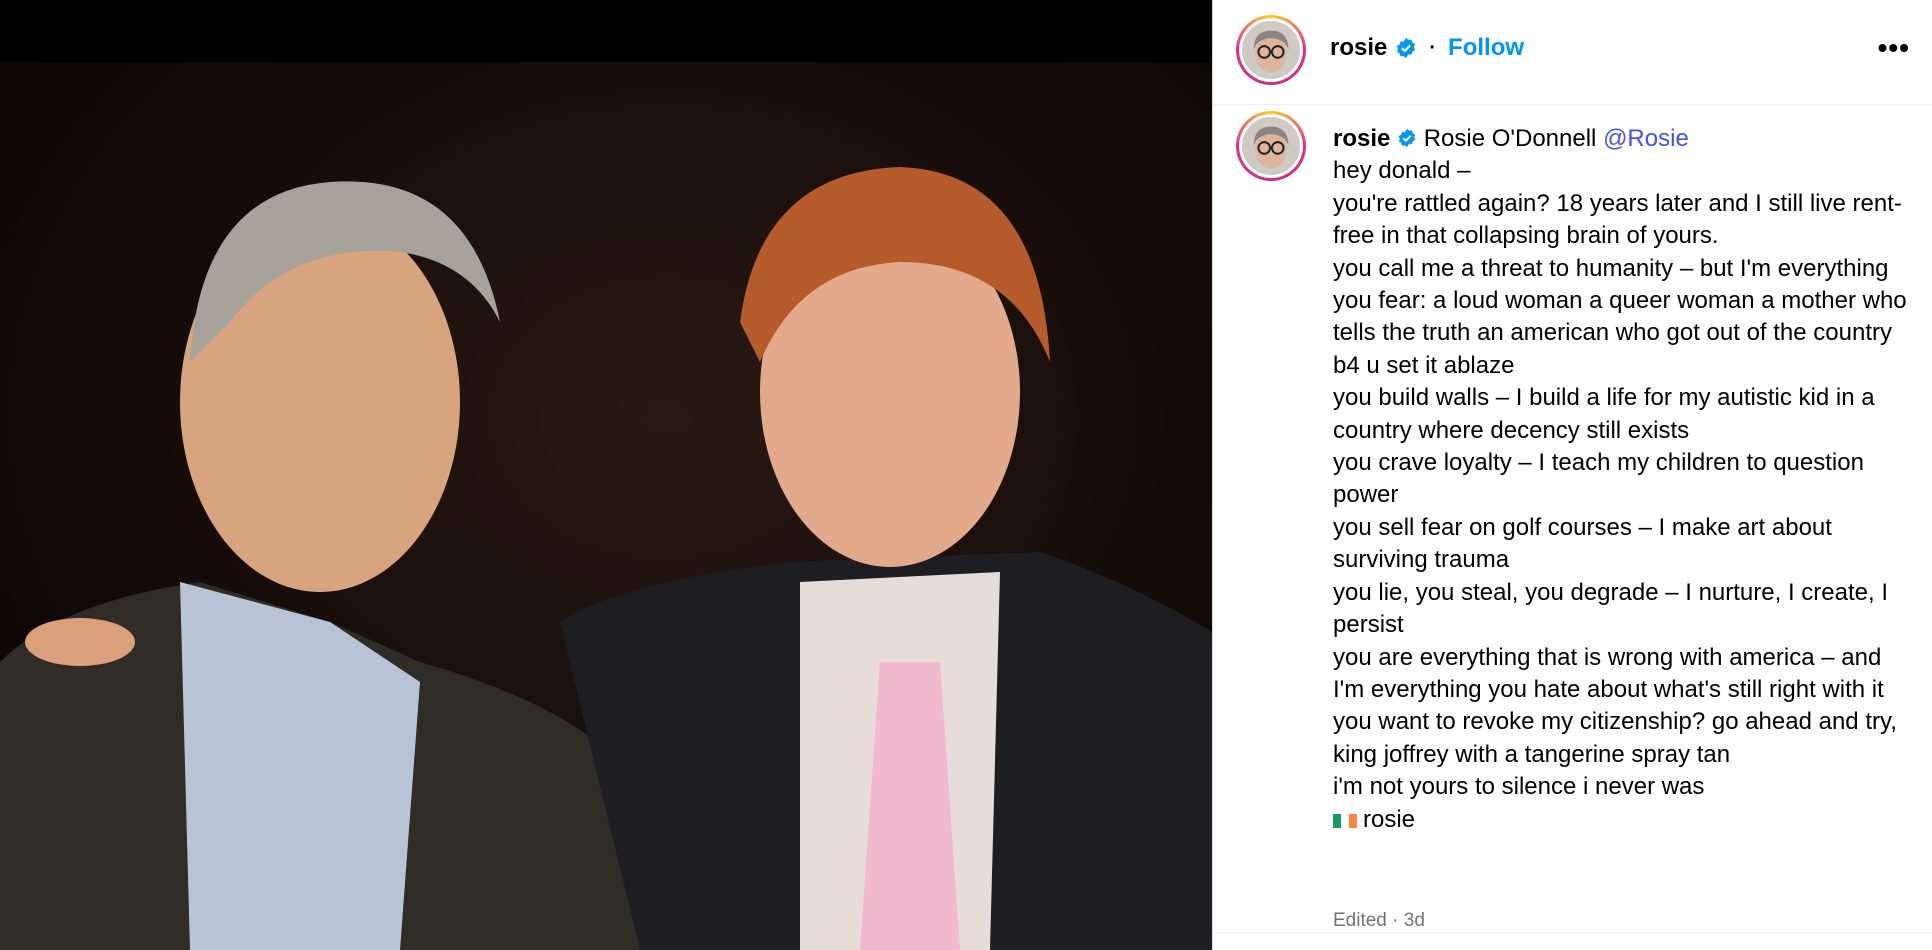  What do you see at coordinates (1894, 48) in the screenshot?
I see `more-options-icon: •••` at bounding box center [1894, 48].